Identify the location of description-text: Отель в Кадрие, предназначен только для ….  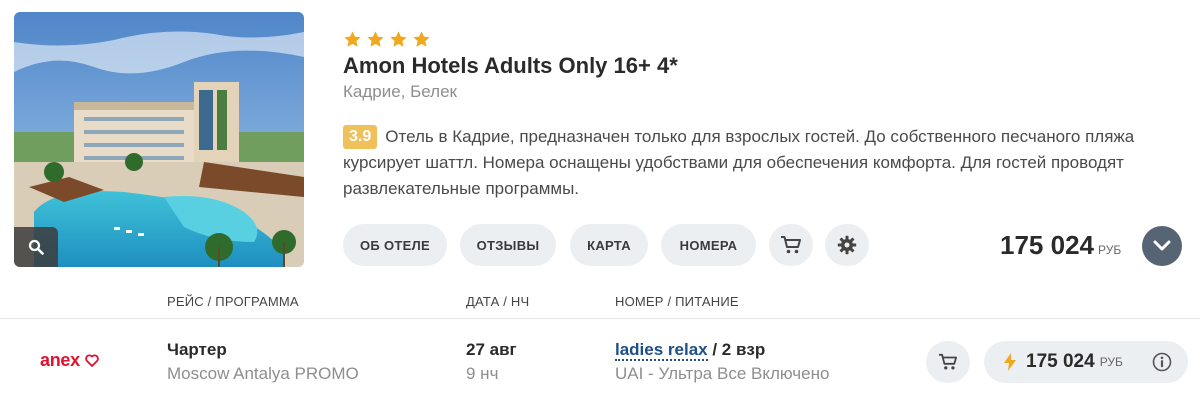
(739, 162).